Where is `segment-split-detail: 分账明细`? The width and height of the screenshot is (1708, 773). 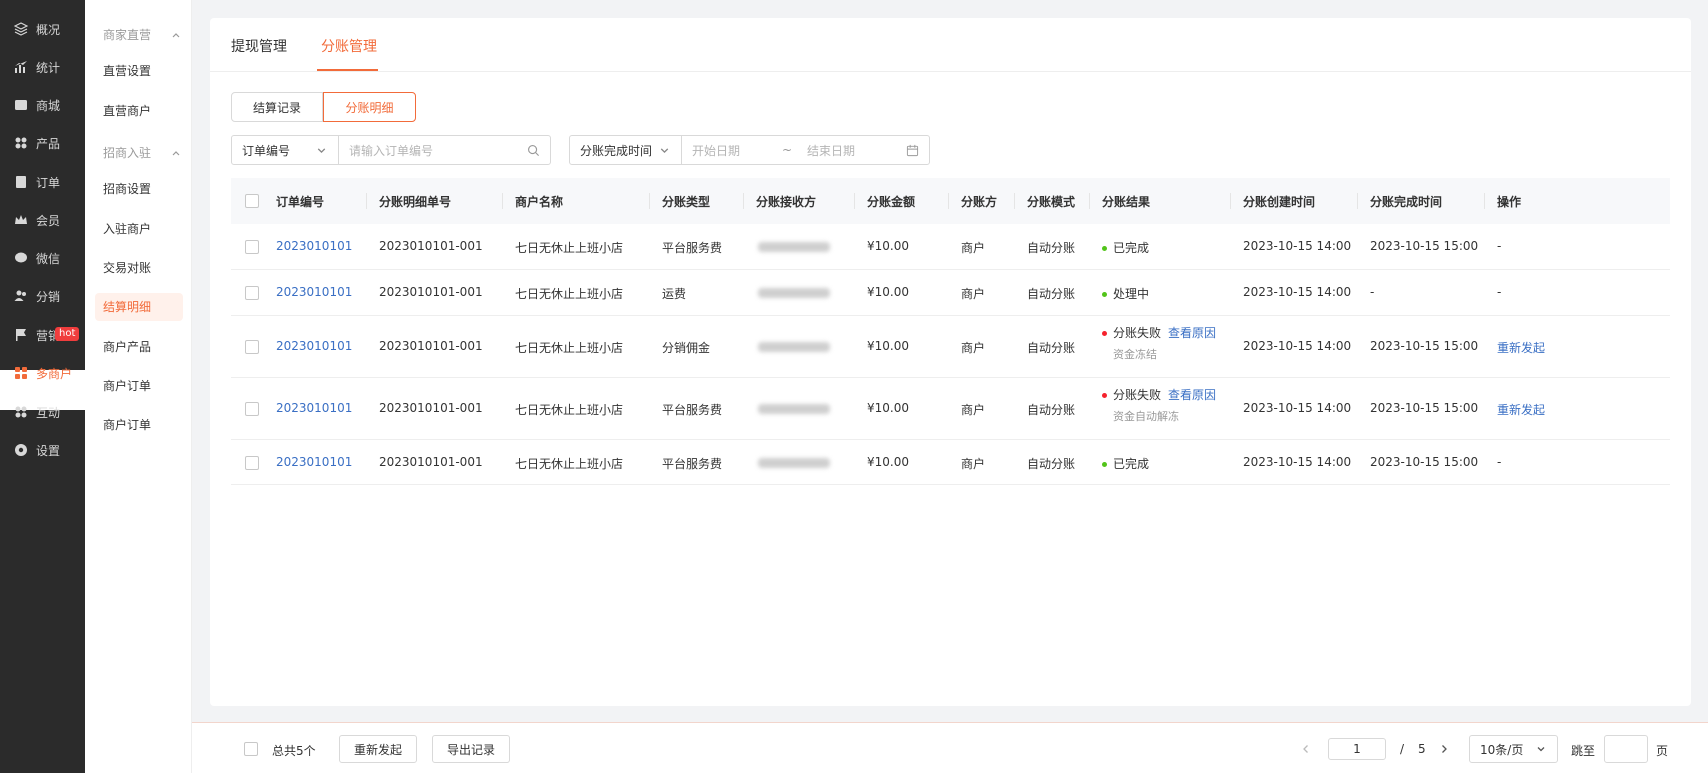 segment-split-detail: 分账明细 is located at coordinates (369, 107).